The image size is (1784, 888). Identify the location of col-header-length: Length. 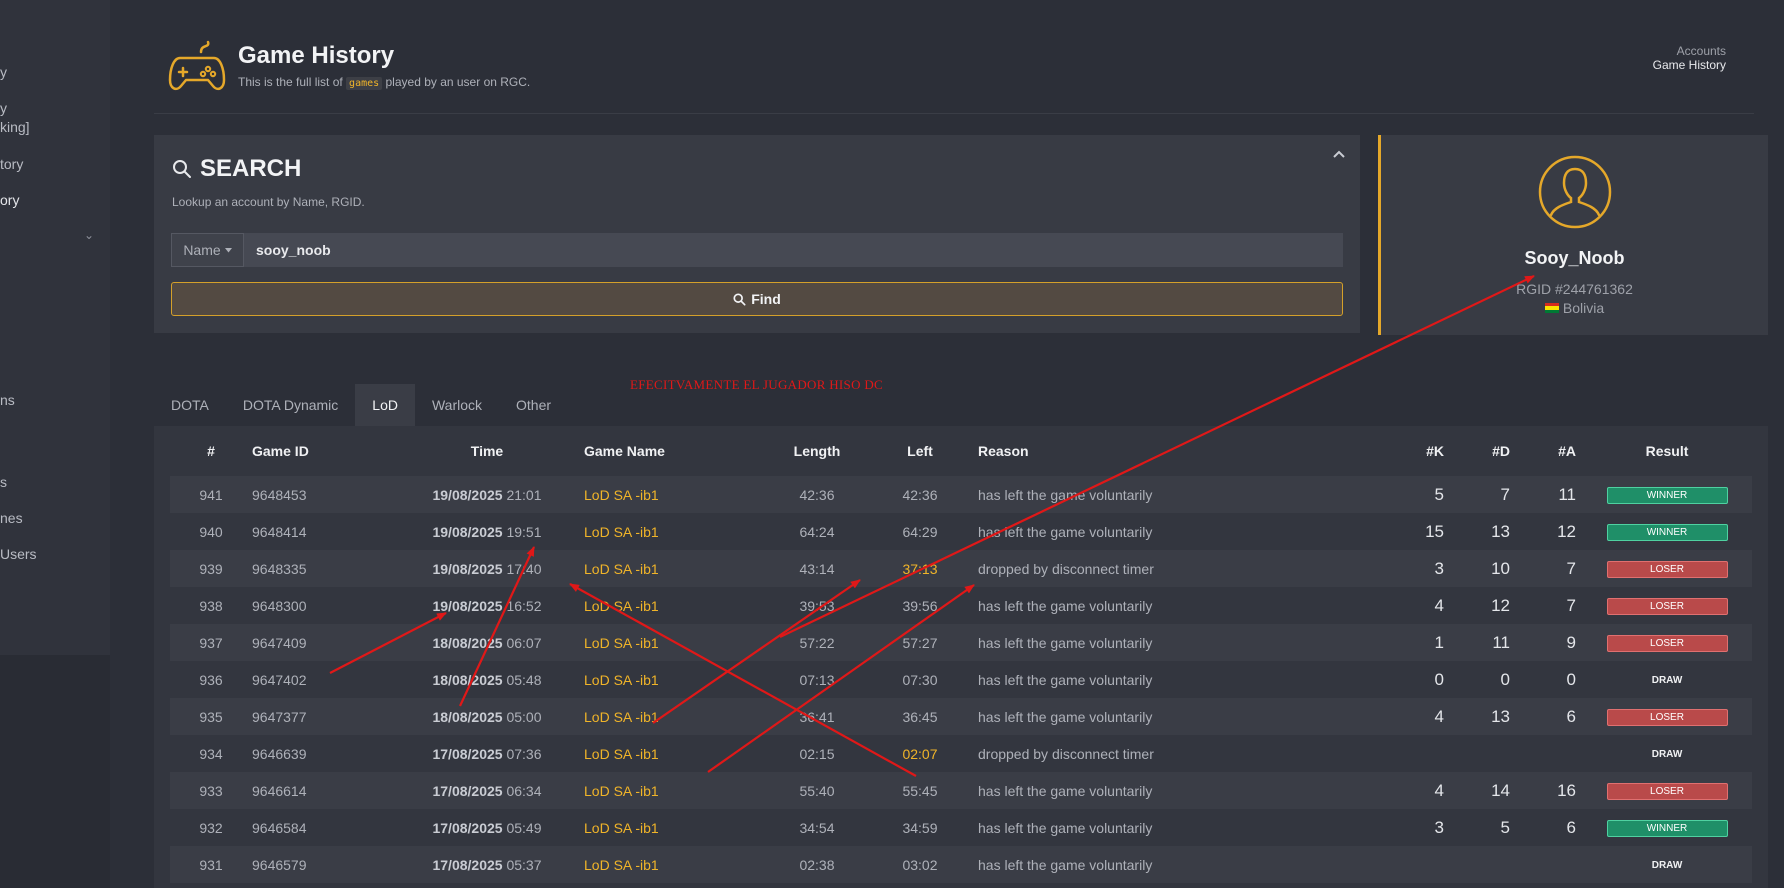
(817, 451).